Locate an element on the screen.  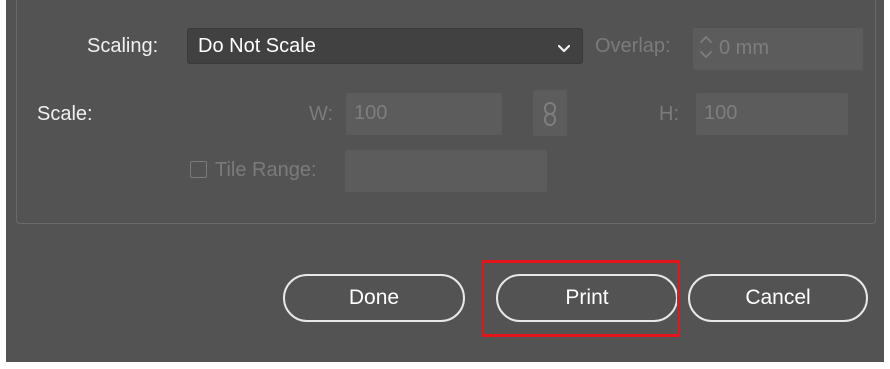
scaling-label: Scaling: is located at coordinates (123, 46).